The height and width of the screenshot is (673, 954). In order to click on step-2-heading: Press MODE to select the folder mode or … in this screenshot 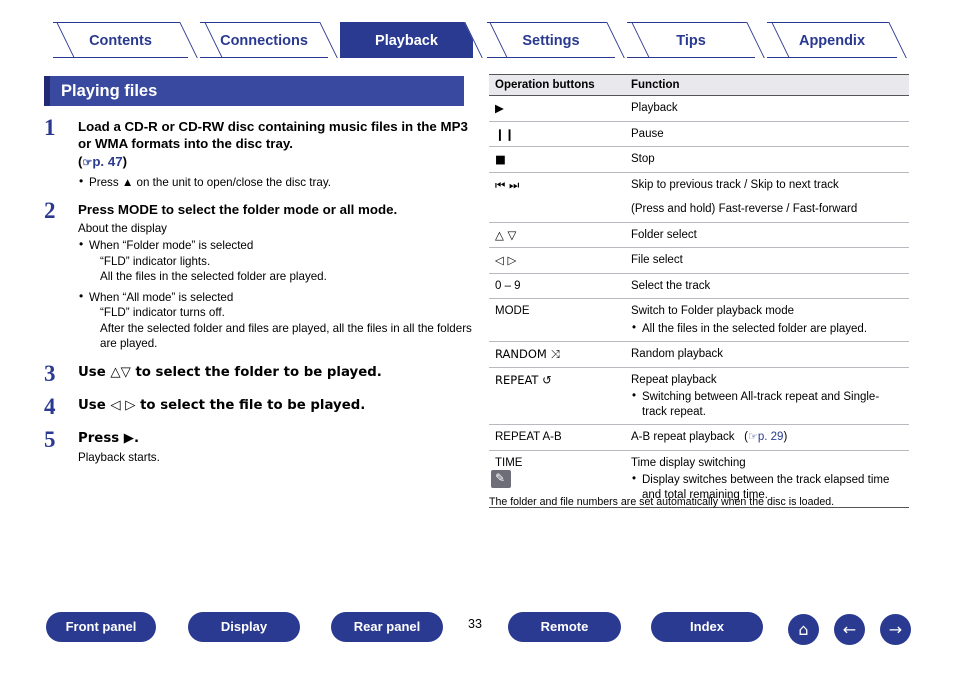, I will do `click(238, 209)`.